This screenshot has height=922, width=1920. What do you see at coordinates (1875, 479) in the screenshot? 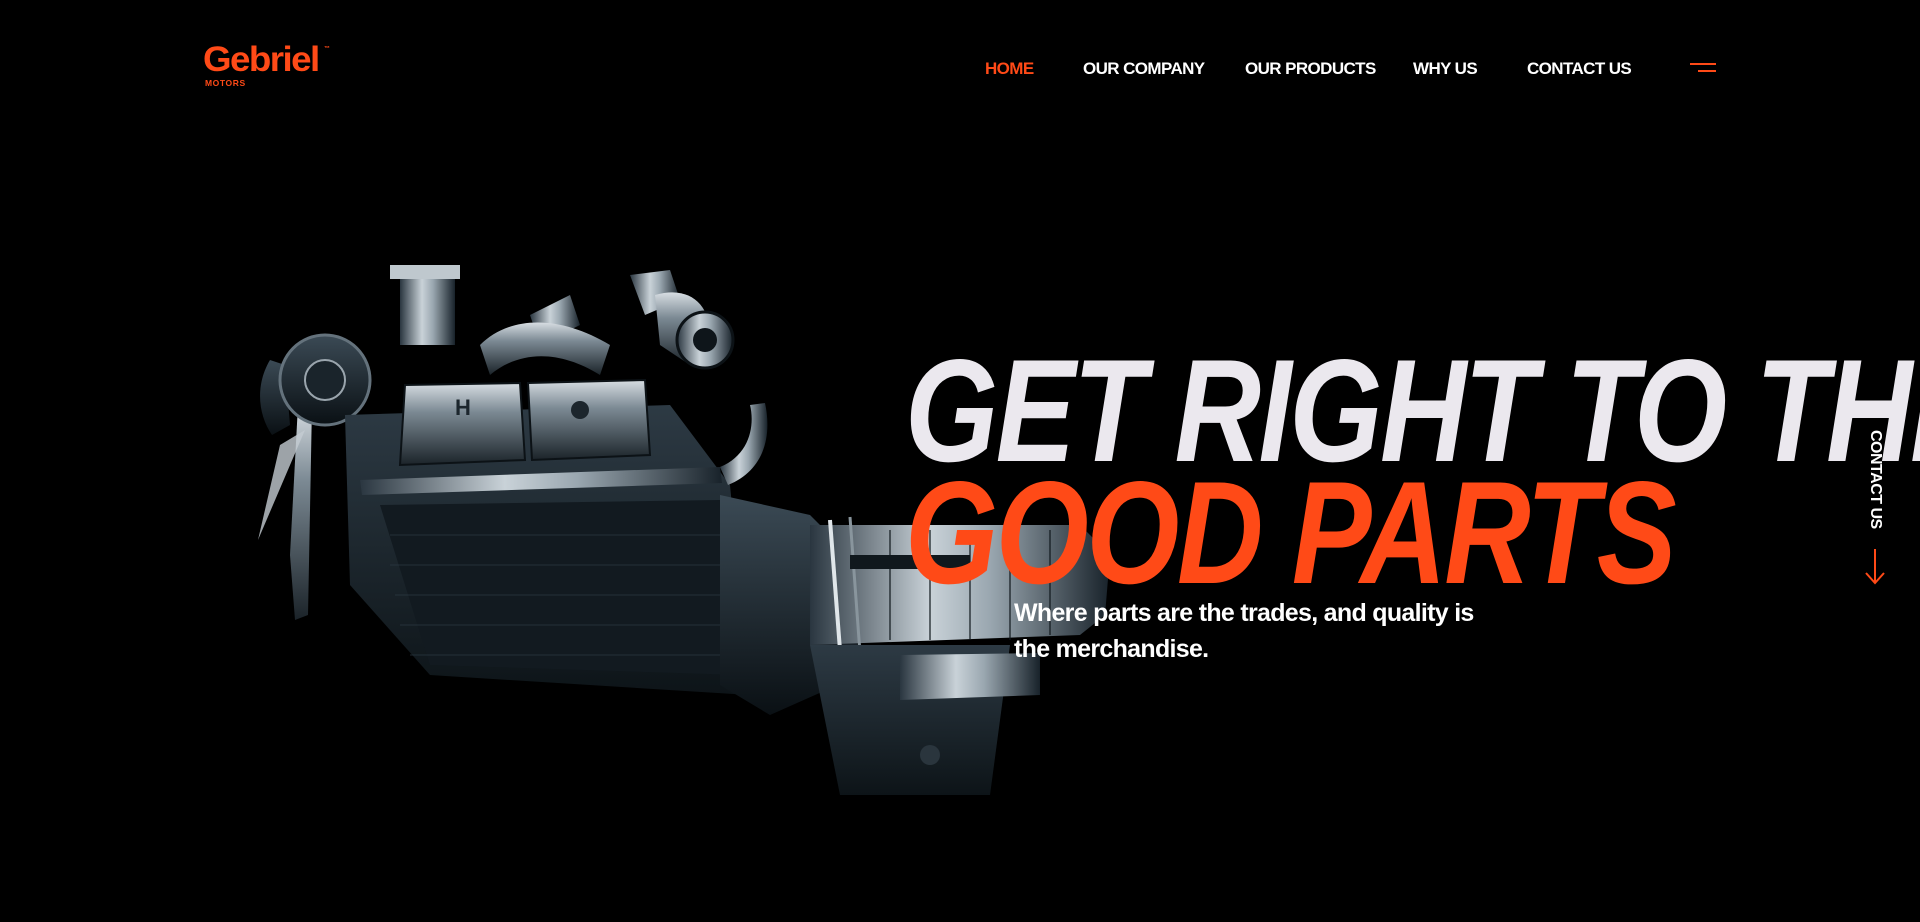
I see `side-contact-label: CONTACT US` at bounding box center [1875, 479].